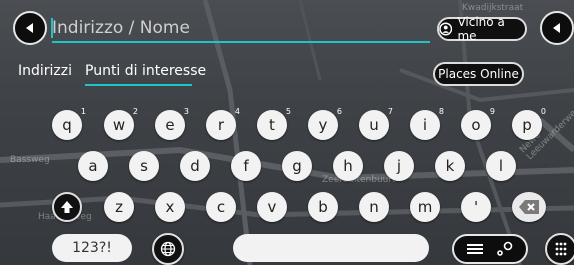 Image resolution: width=574 pixels, height=265 pixels. I want to click on places-online-label: Places Online, so click(478, 74).